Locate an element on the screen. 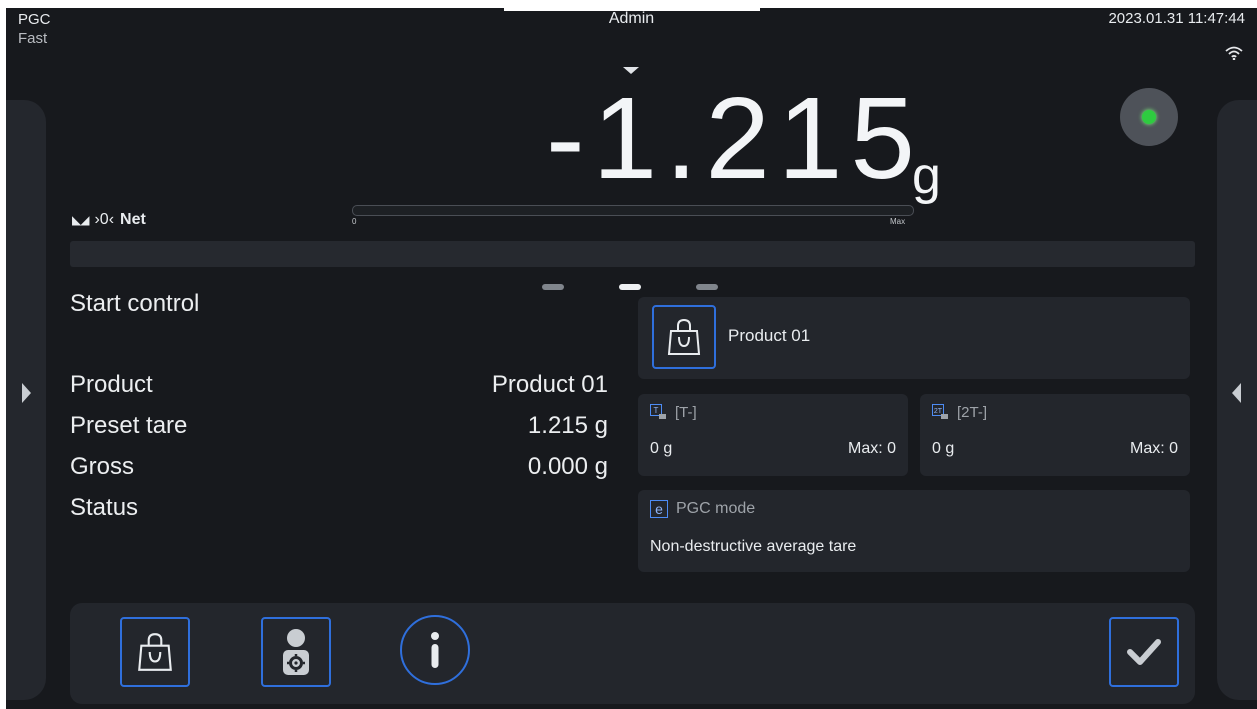  user-label: Admin is located at coordinates (631, 19).